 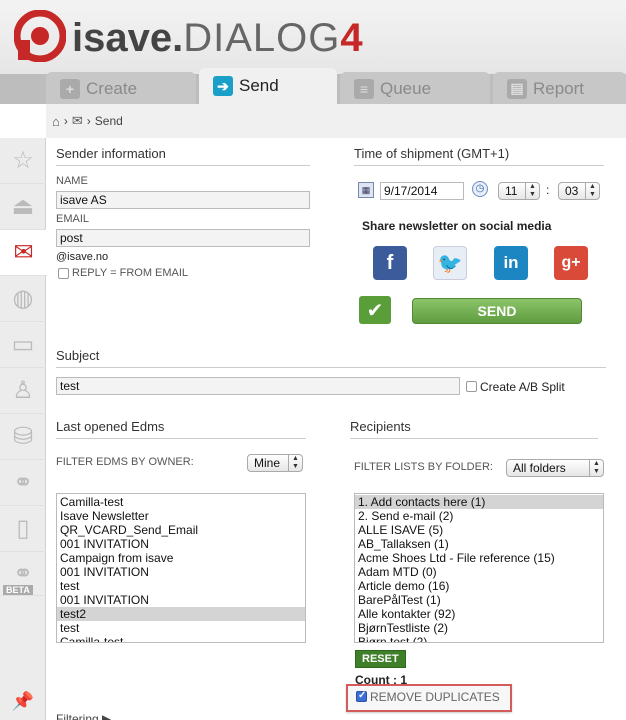 I want to click on queue-icon: ≡, so click(x=364, y=88).